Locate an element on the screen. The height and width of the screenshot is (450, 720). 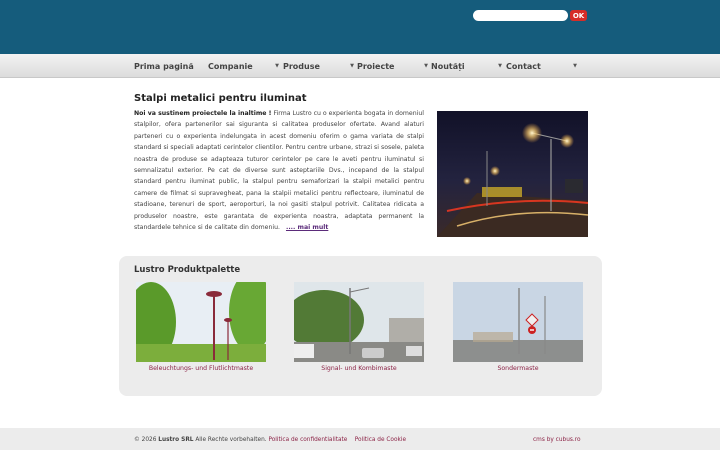
street-lights-night-photo is located at coordinates (512, 174).